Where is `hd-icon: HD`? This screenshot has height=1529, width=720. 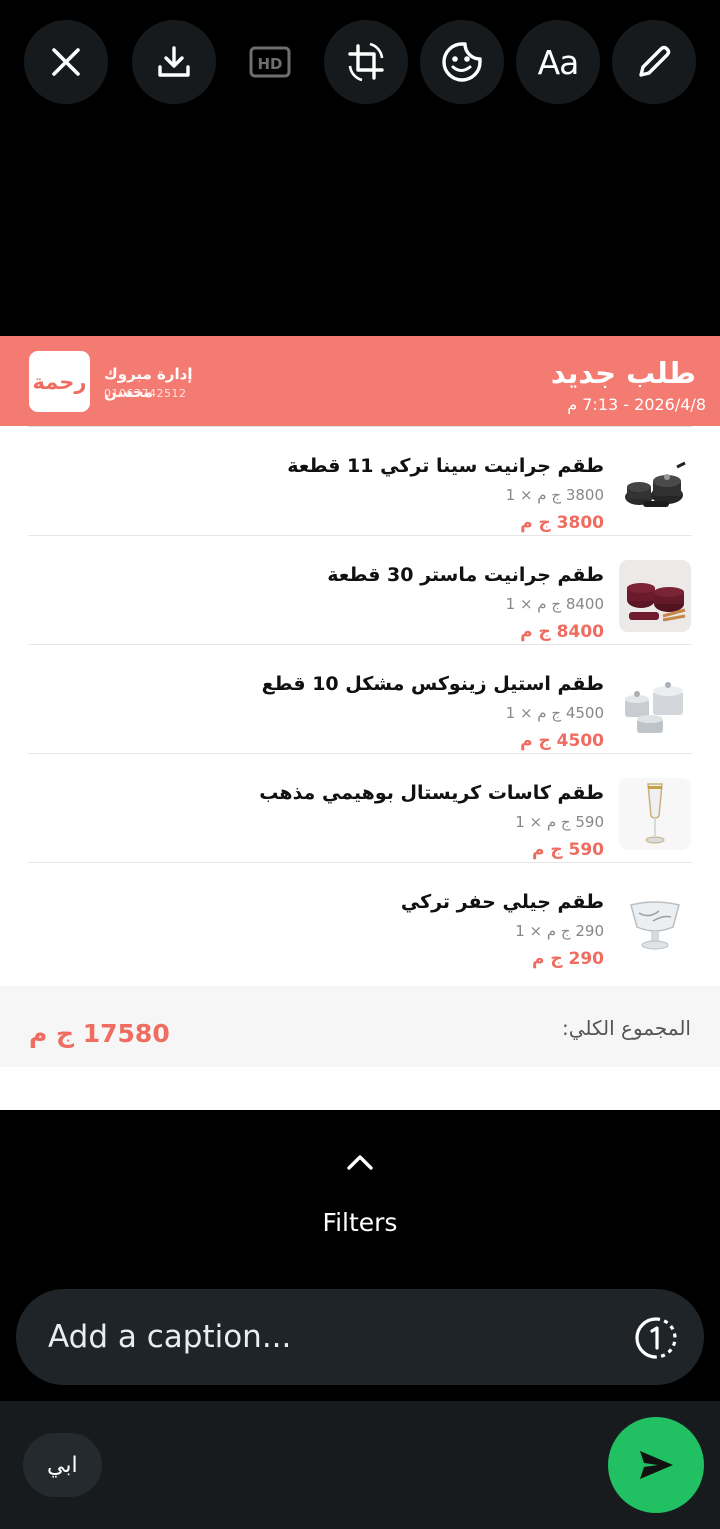
hd-icon: HD is located at coordinates (270, 62).